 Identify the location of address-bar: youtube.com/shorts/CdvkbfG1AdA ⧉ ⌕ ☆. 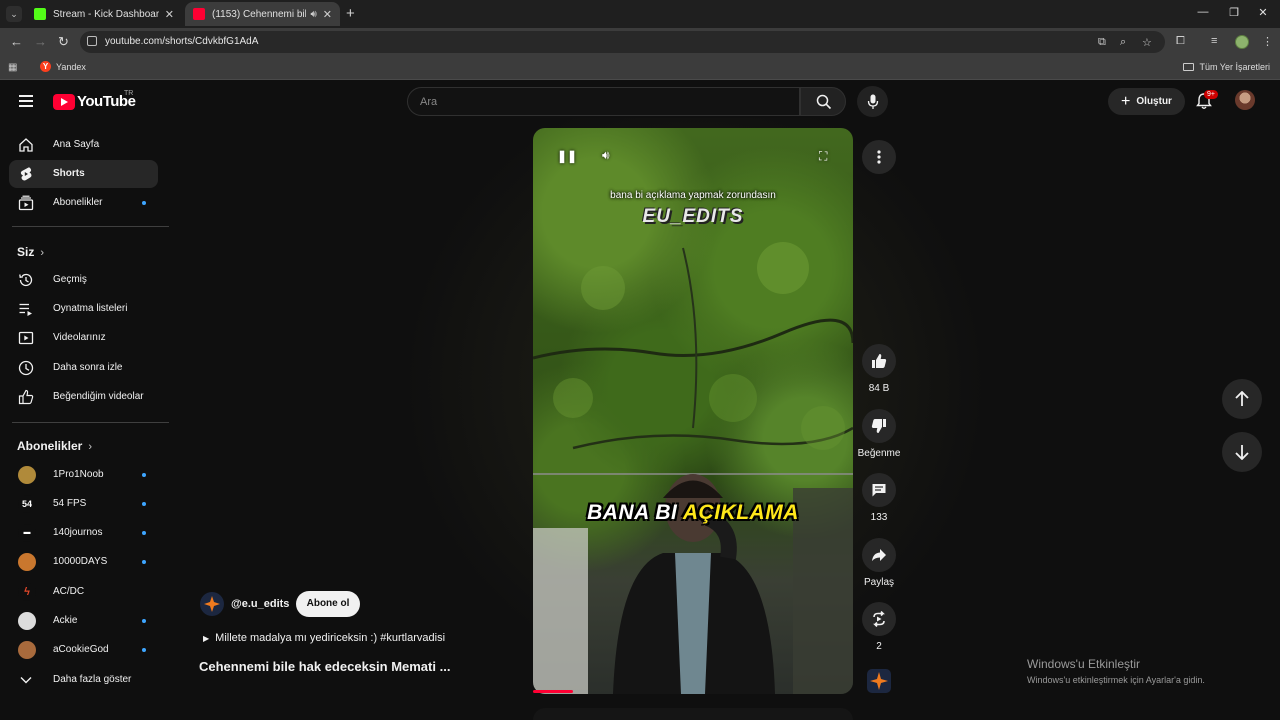
(622, 42).